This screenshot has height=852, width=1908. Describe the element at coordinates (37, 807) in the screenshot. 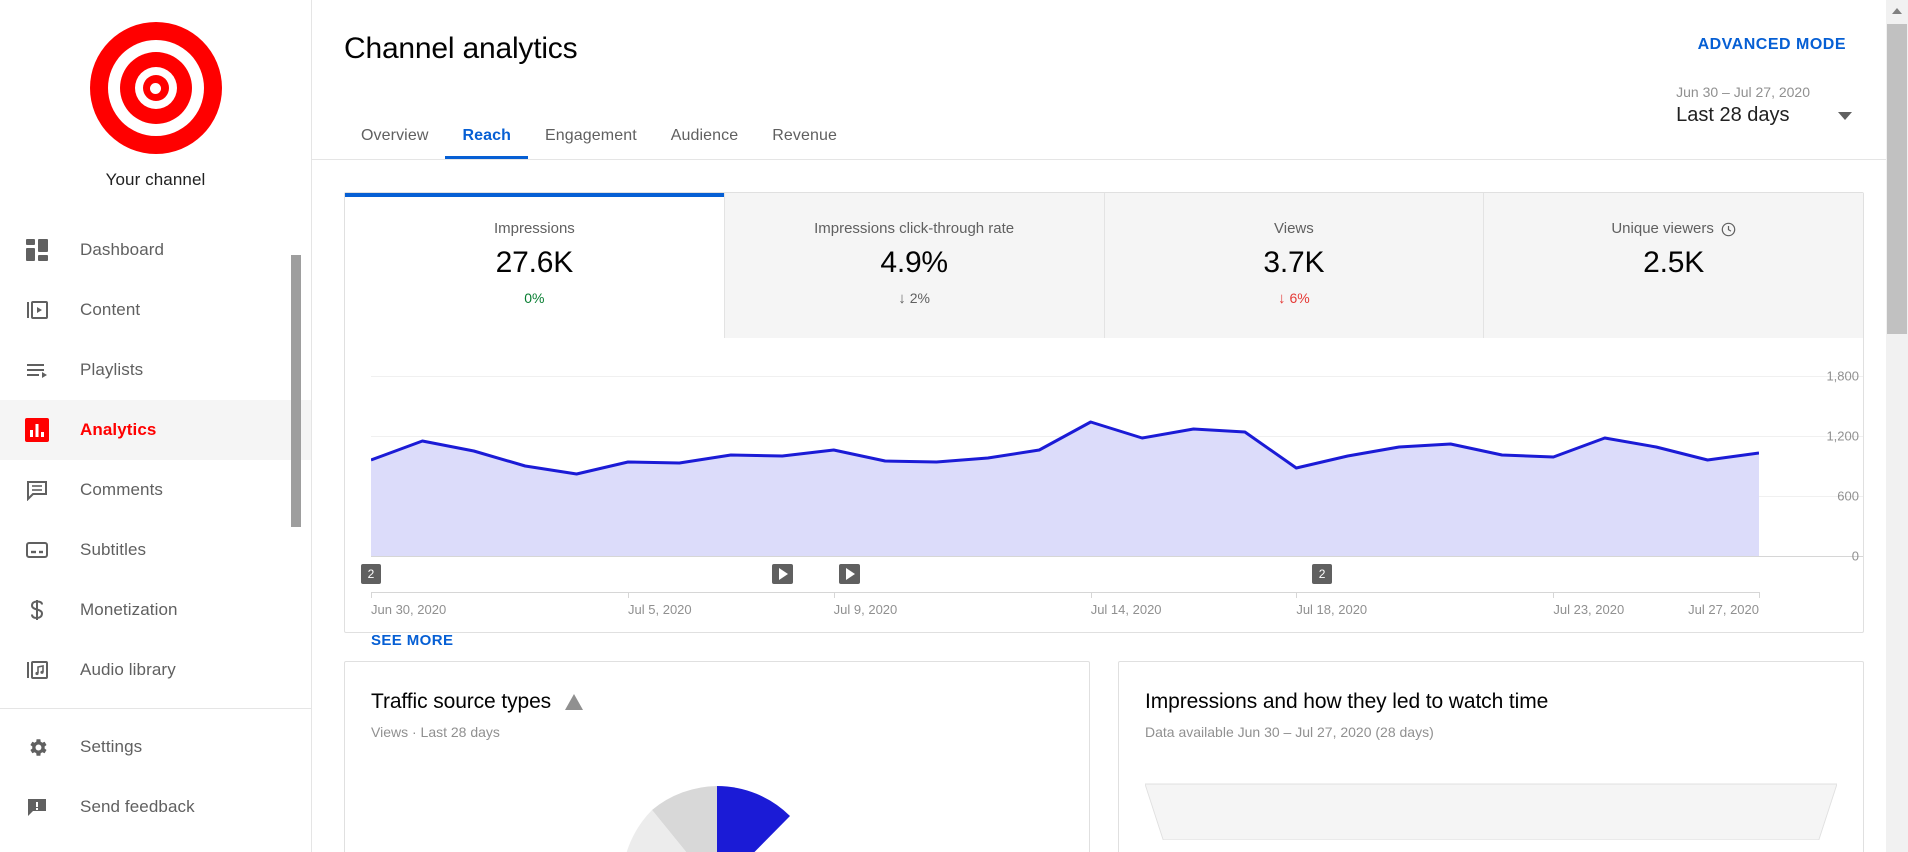

I see `feedback-icon` at that location.